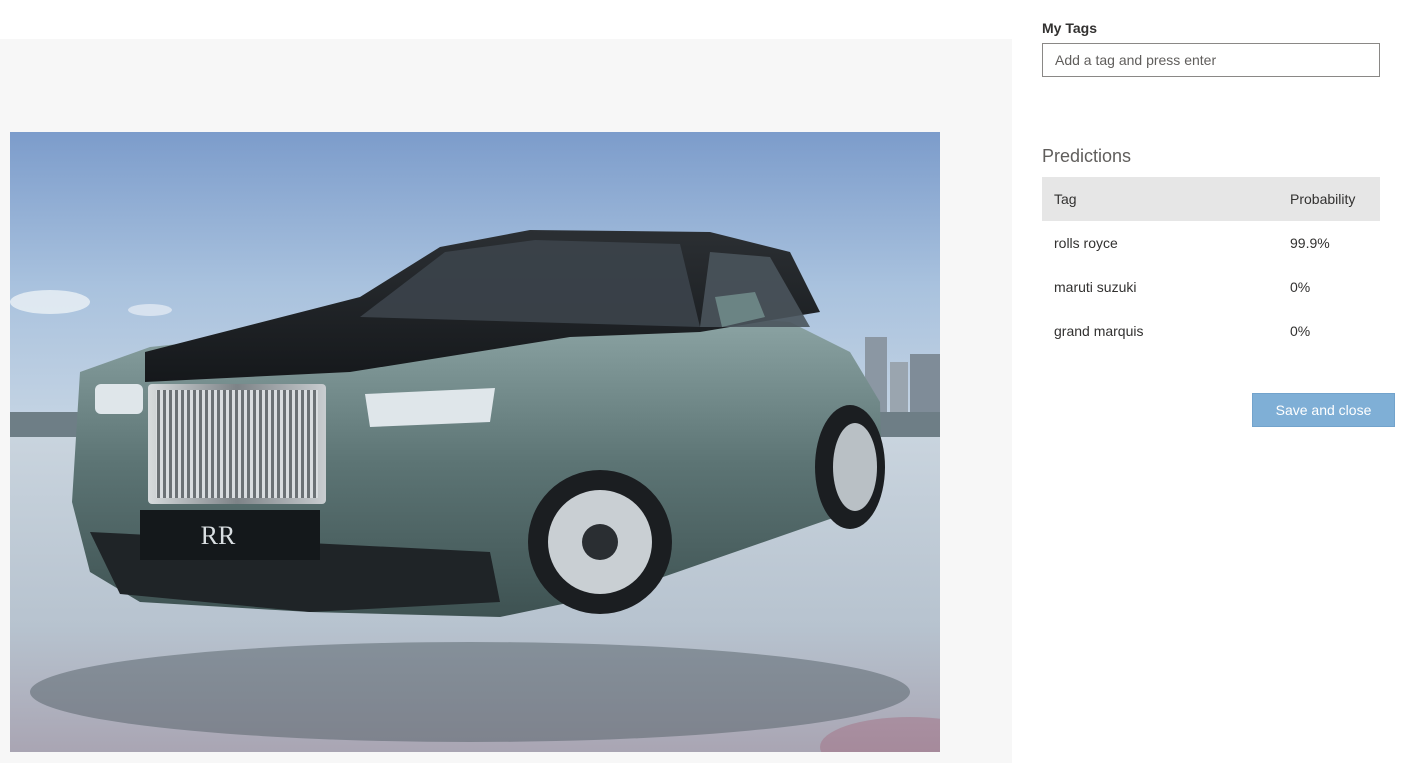 The image size is (1409, 763). What do you see at coordinates (1335, 199) in the screenshot?
I see `column-header-probability: Probability` at bounding box center [1335, 199].